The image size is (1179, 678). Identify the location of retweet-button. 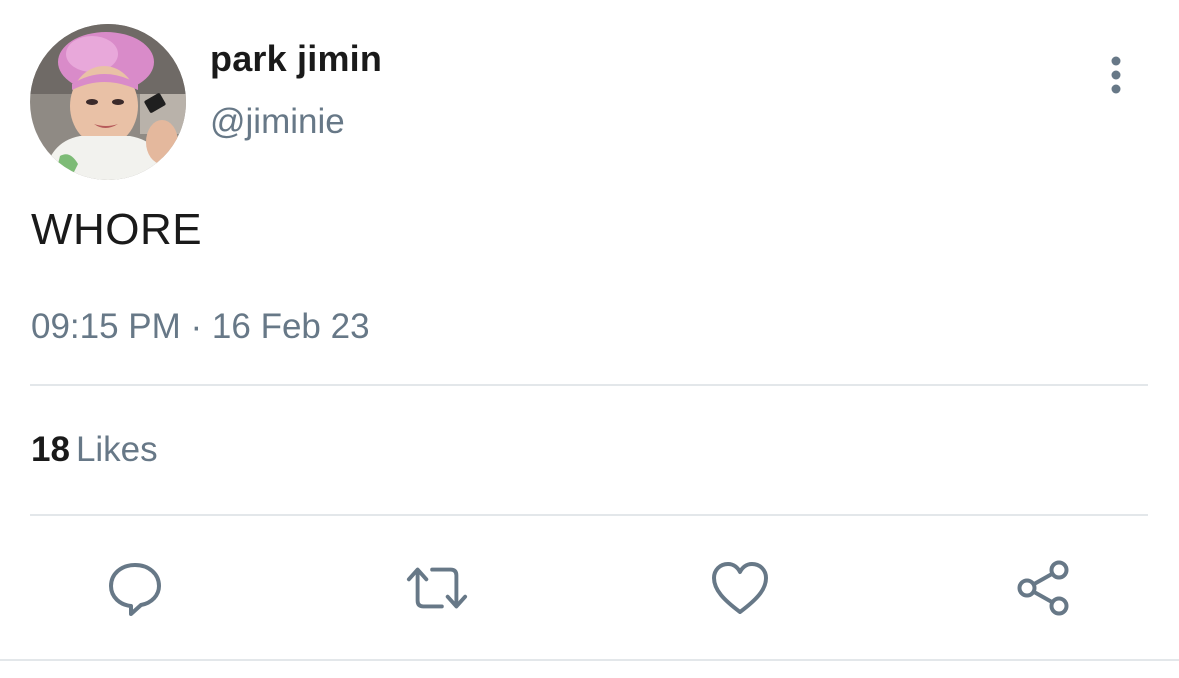
(437, 588).